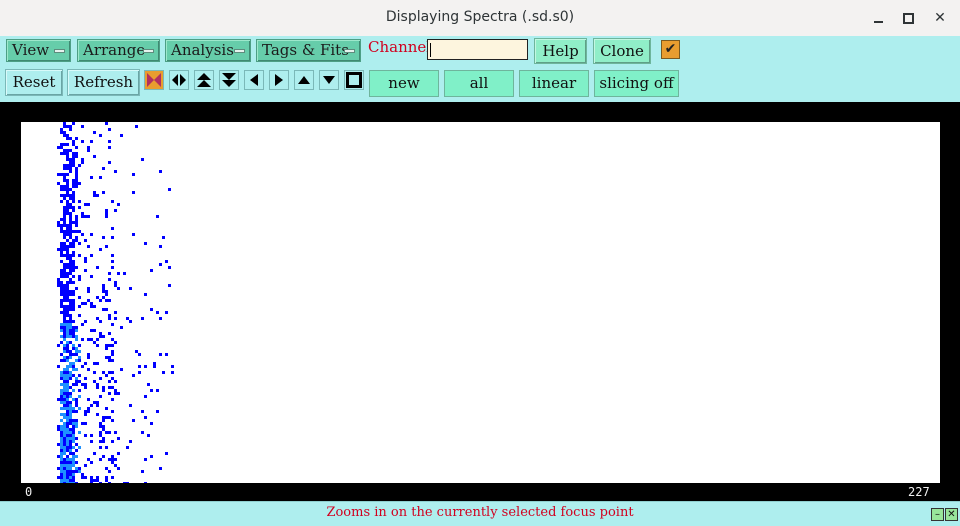 The height and width of the screenshot is (526, 960). What do you see at coordinates (878, 18) in the screenshot?
I see `minimize-button` at bounding box center [878, 18].